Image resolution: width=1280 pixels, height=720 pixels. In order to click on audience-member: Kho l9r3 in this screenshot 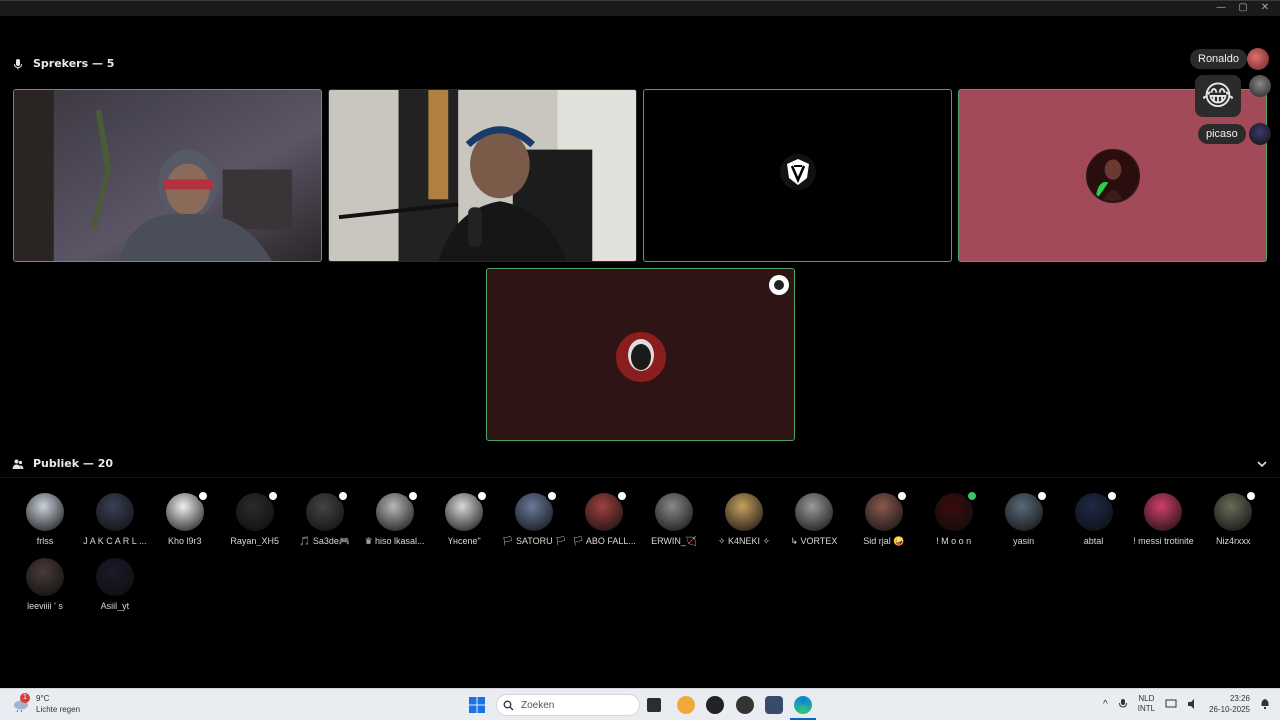, I will do `click(185, 518)`.